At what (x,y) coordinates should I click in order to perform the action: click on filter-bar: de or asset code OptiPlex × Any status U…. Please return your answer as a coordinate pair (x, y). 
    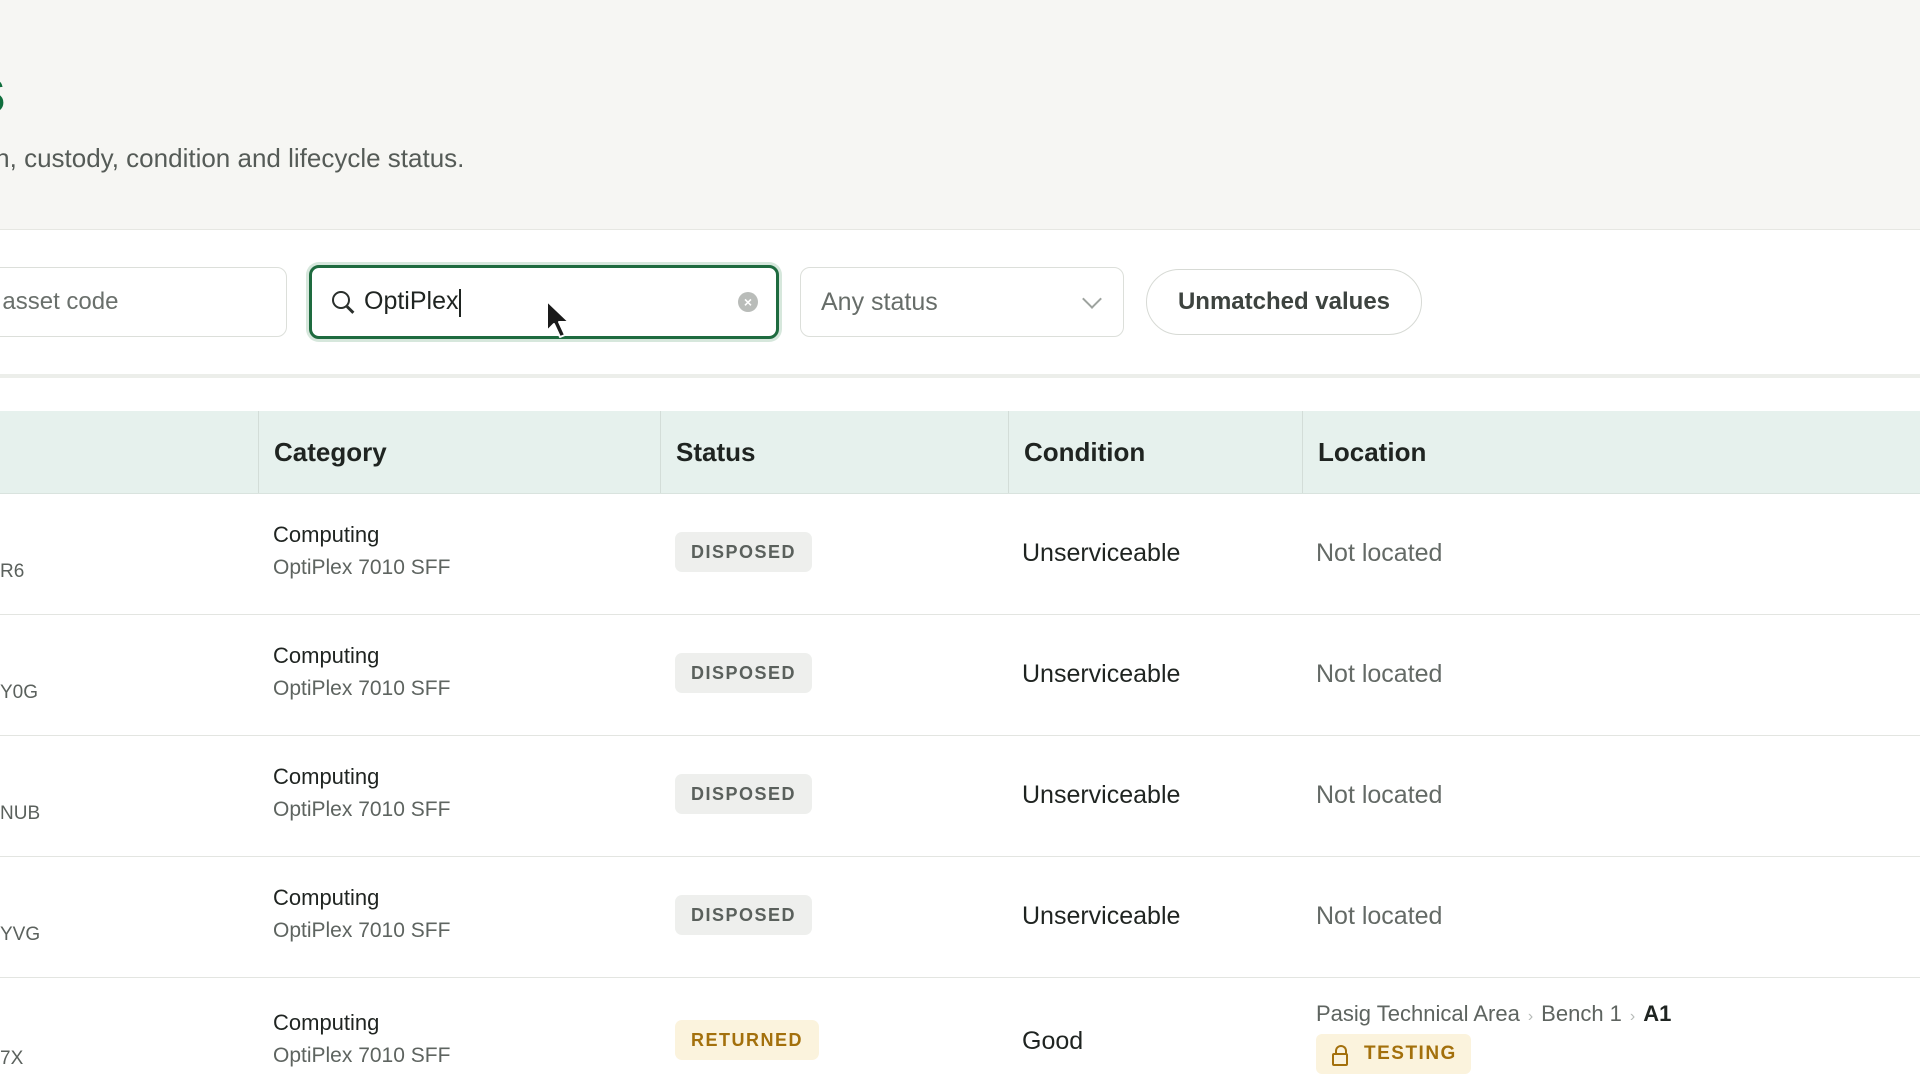
    Looking at the image, I should click on (960, 304).